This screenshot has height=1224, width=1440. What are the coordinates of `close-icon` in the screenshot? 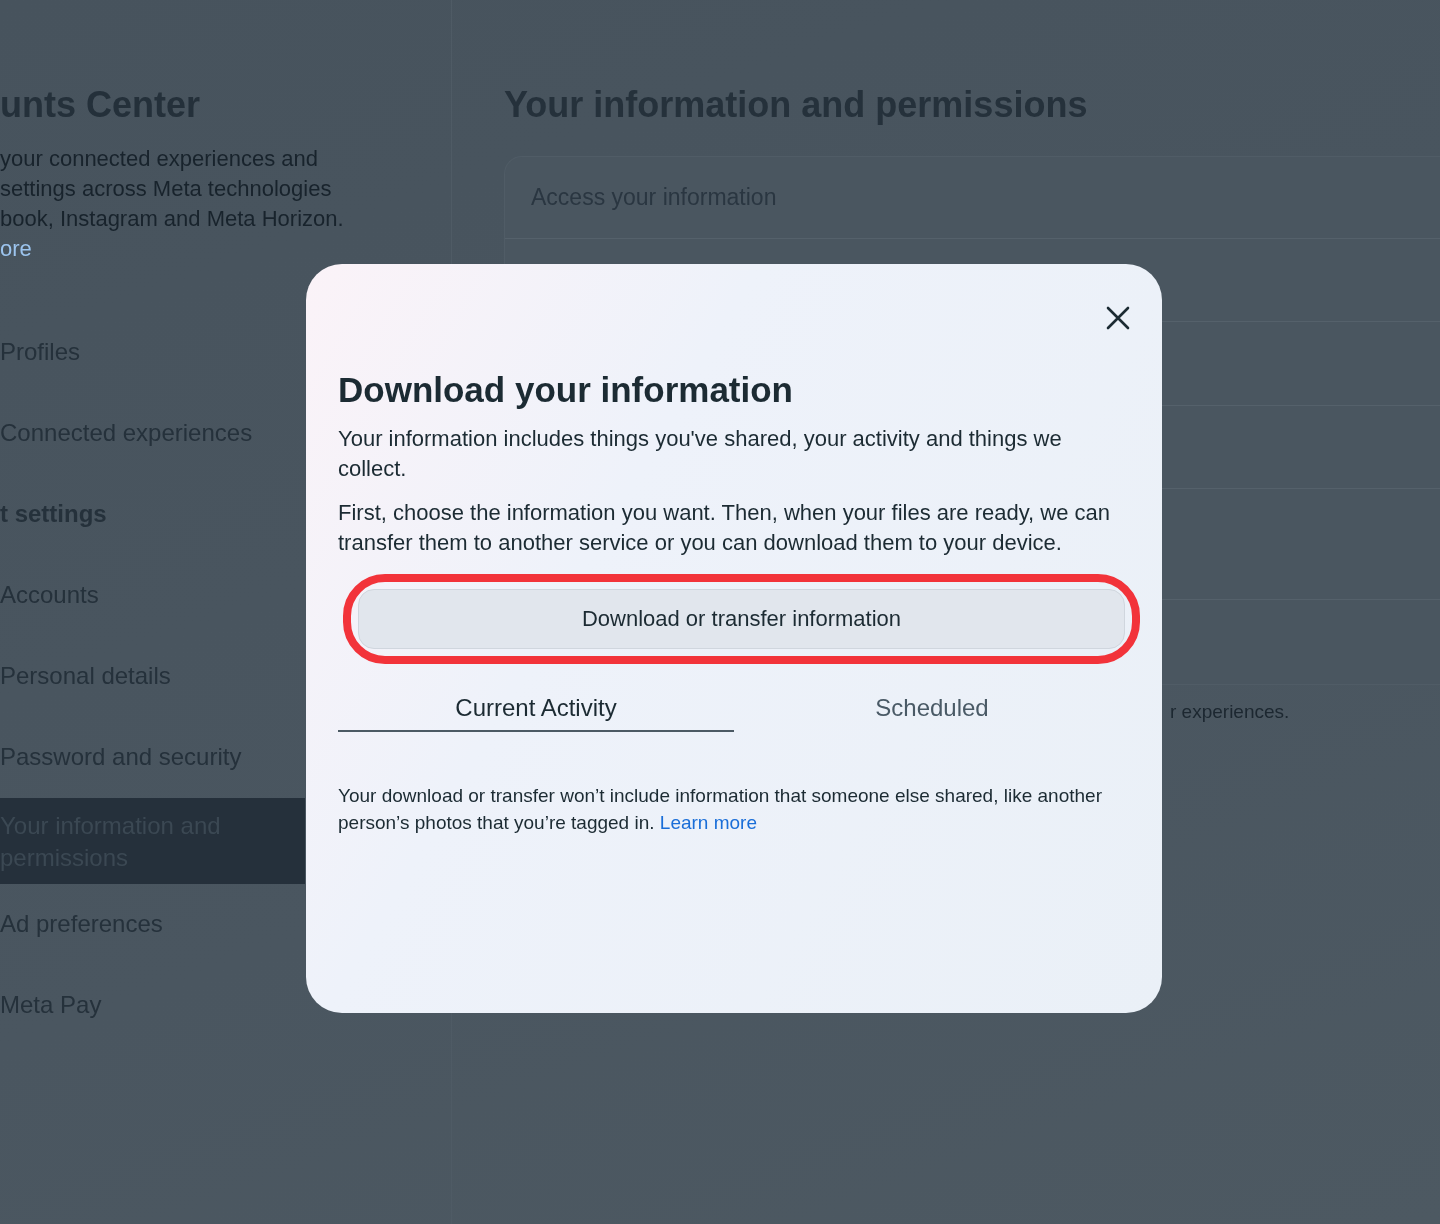 It's located at (1118, 318).